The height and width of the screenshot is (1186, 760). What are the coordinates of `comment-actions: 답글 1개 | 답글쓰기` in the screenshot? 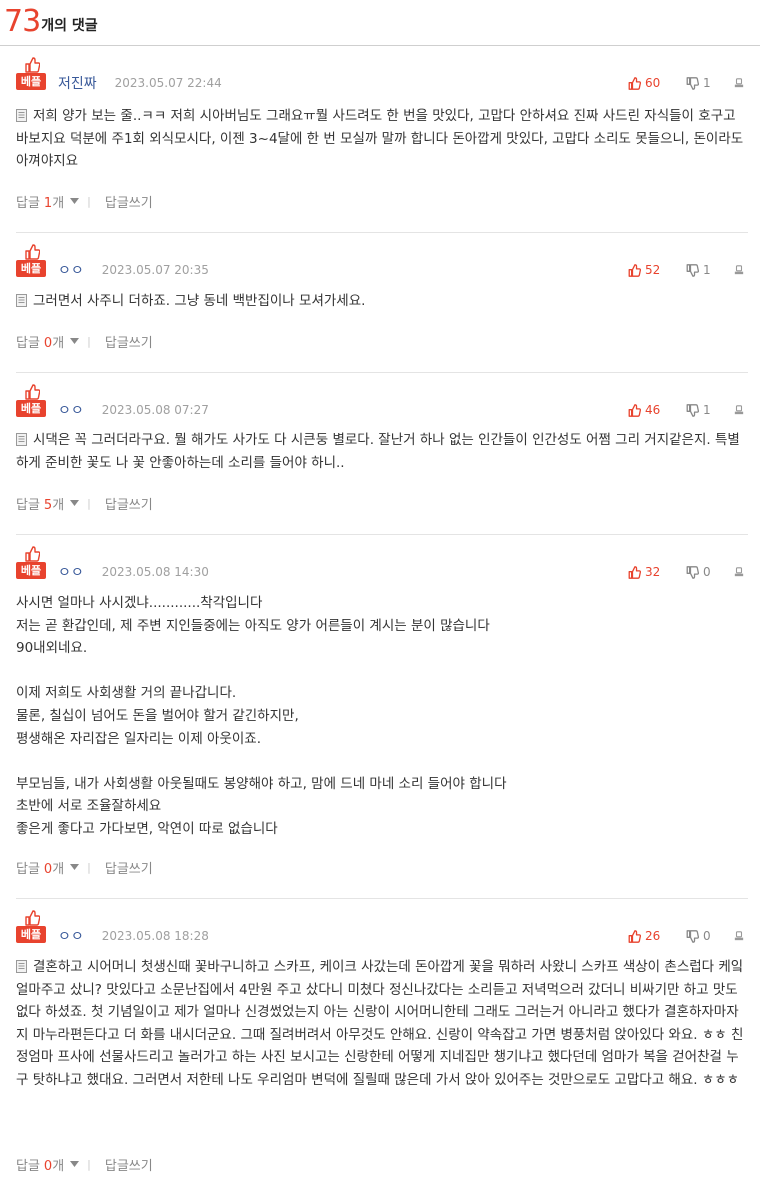 It's located at (84, 201).